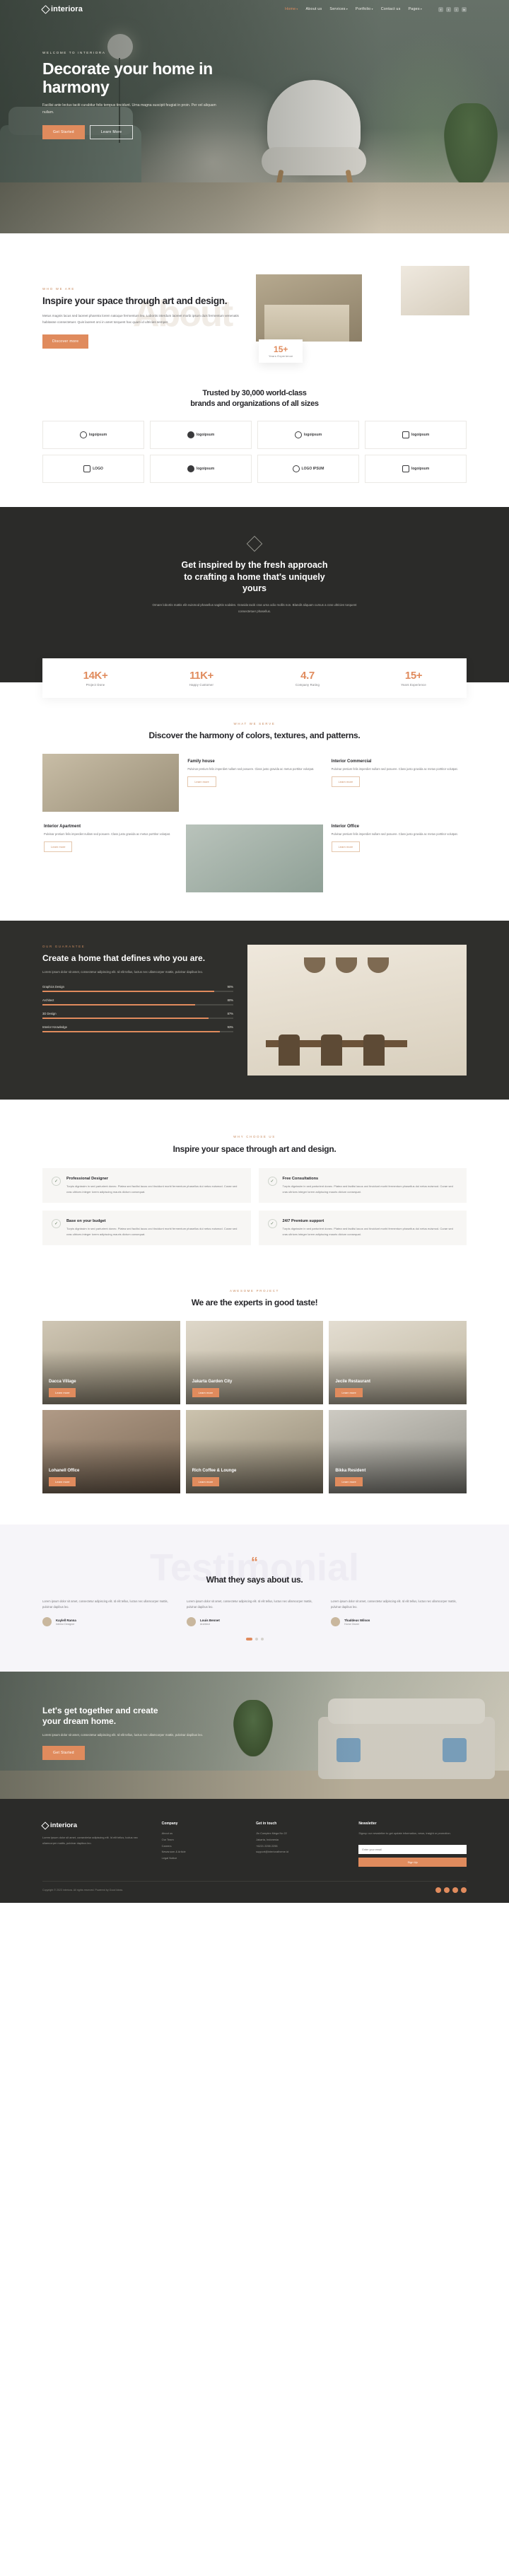 The height and width of the screenshot is (2576, 509). What do you see at coordinates (455, 1890) in the screenshot?
I see `instagram-icon` at bounding box center [455, 1890].